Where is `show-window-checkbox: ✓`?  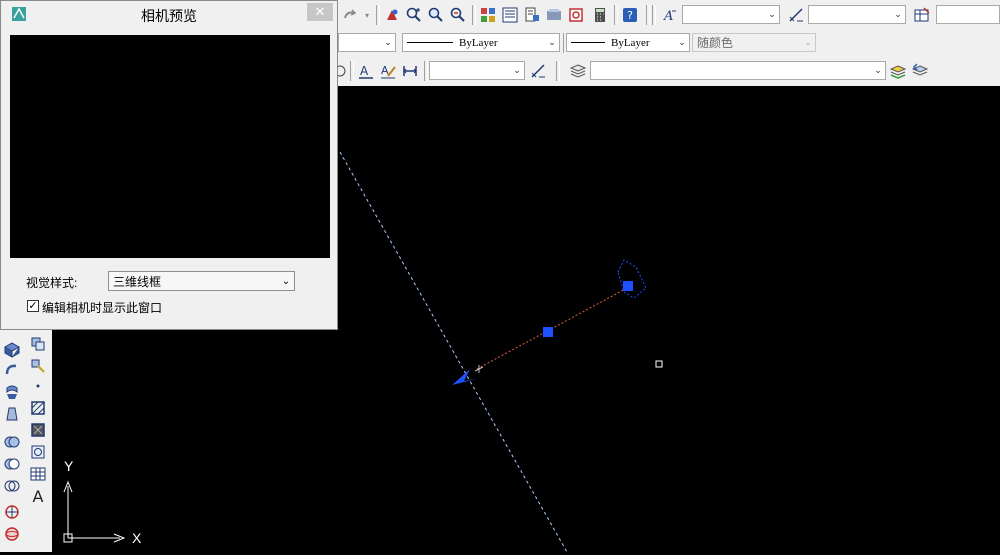 show-window-checkbox: ✓ is located at coordinates (33, 306).